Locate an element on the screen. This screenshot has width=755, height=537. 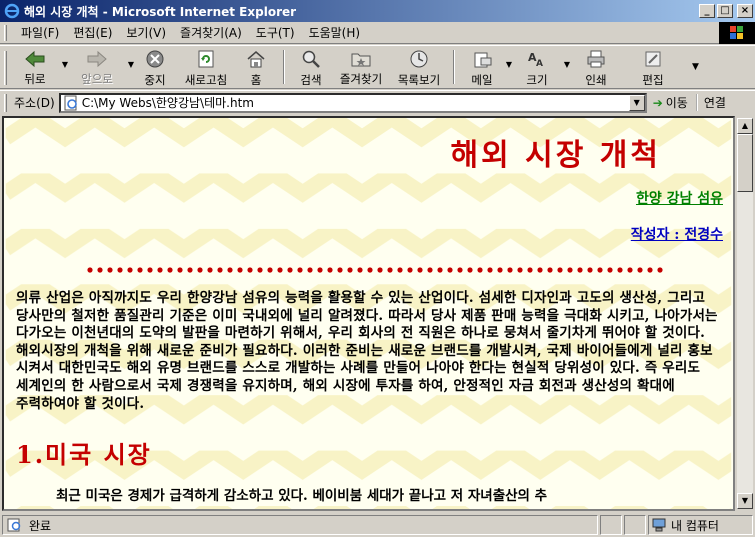
address-label: 주소(D) is located at coordinates (34, 103).